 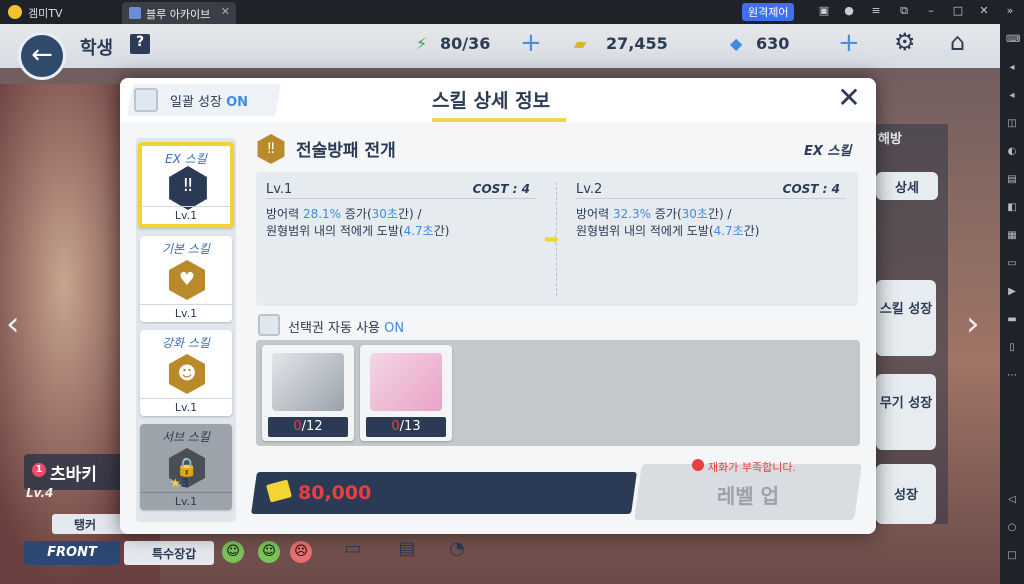 I want to click on student-namebox: 1 츠바키, so click(x=74, y=472).